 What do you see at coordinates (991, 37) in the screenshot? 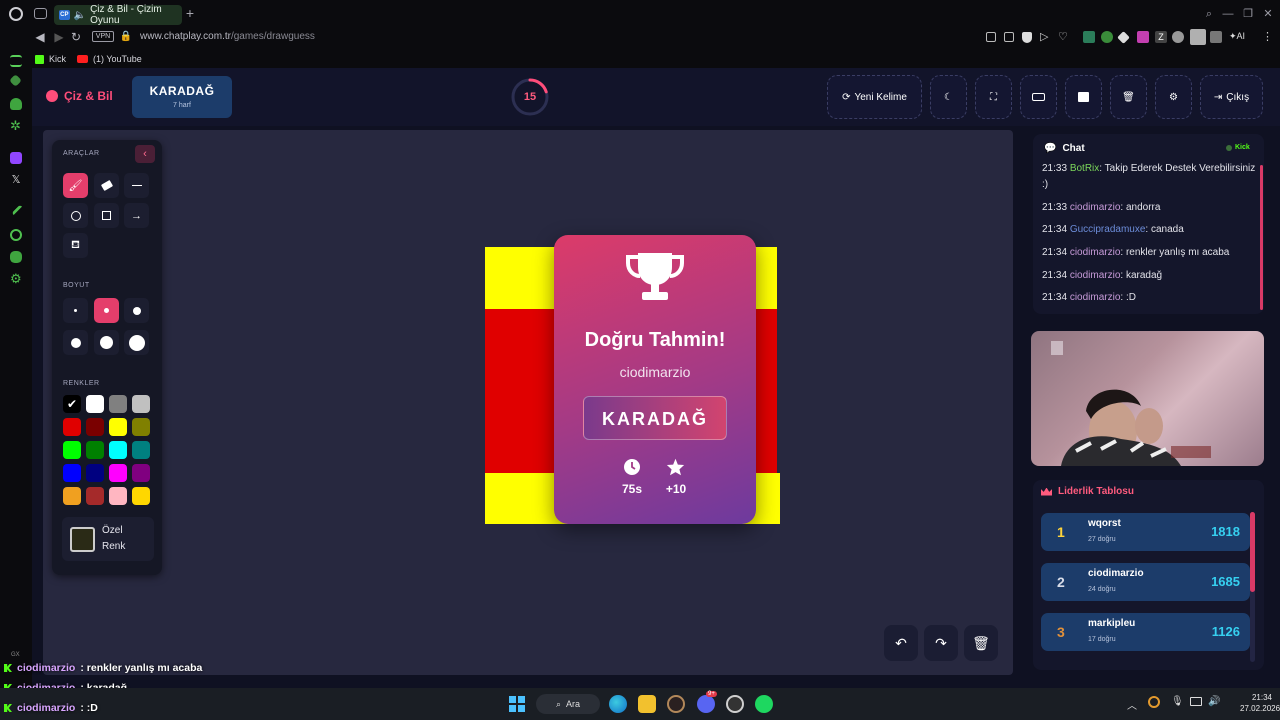
I see `pin-icon` at bounding box center [991, 37].